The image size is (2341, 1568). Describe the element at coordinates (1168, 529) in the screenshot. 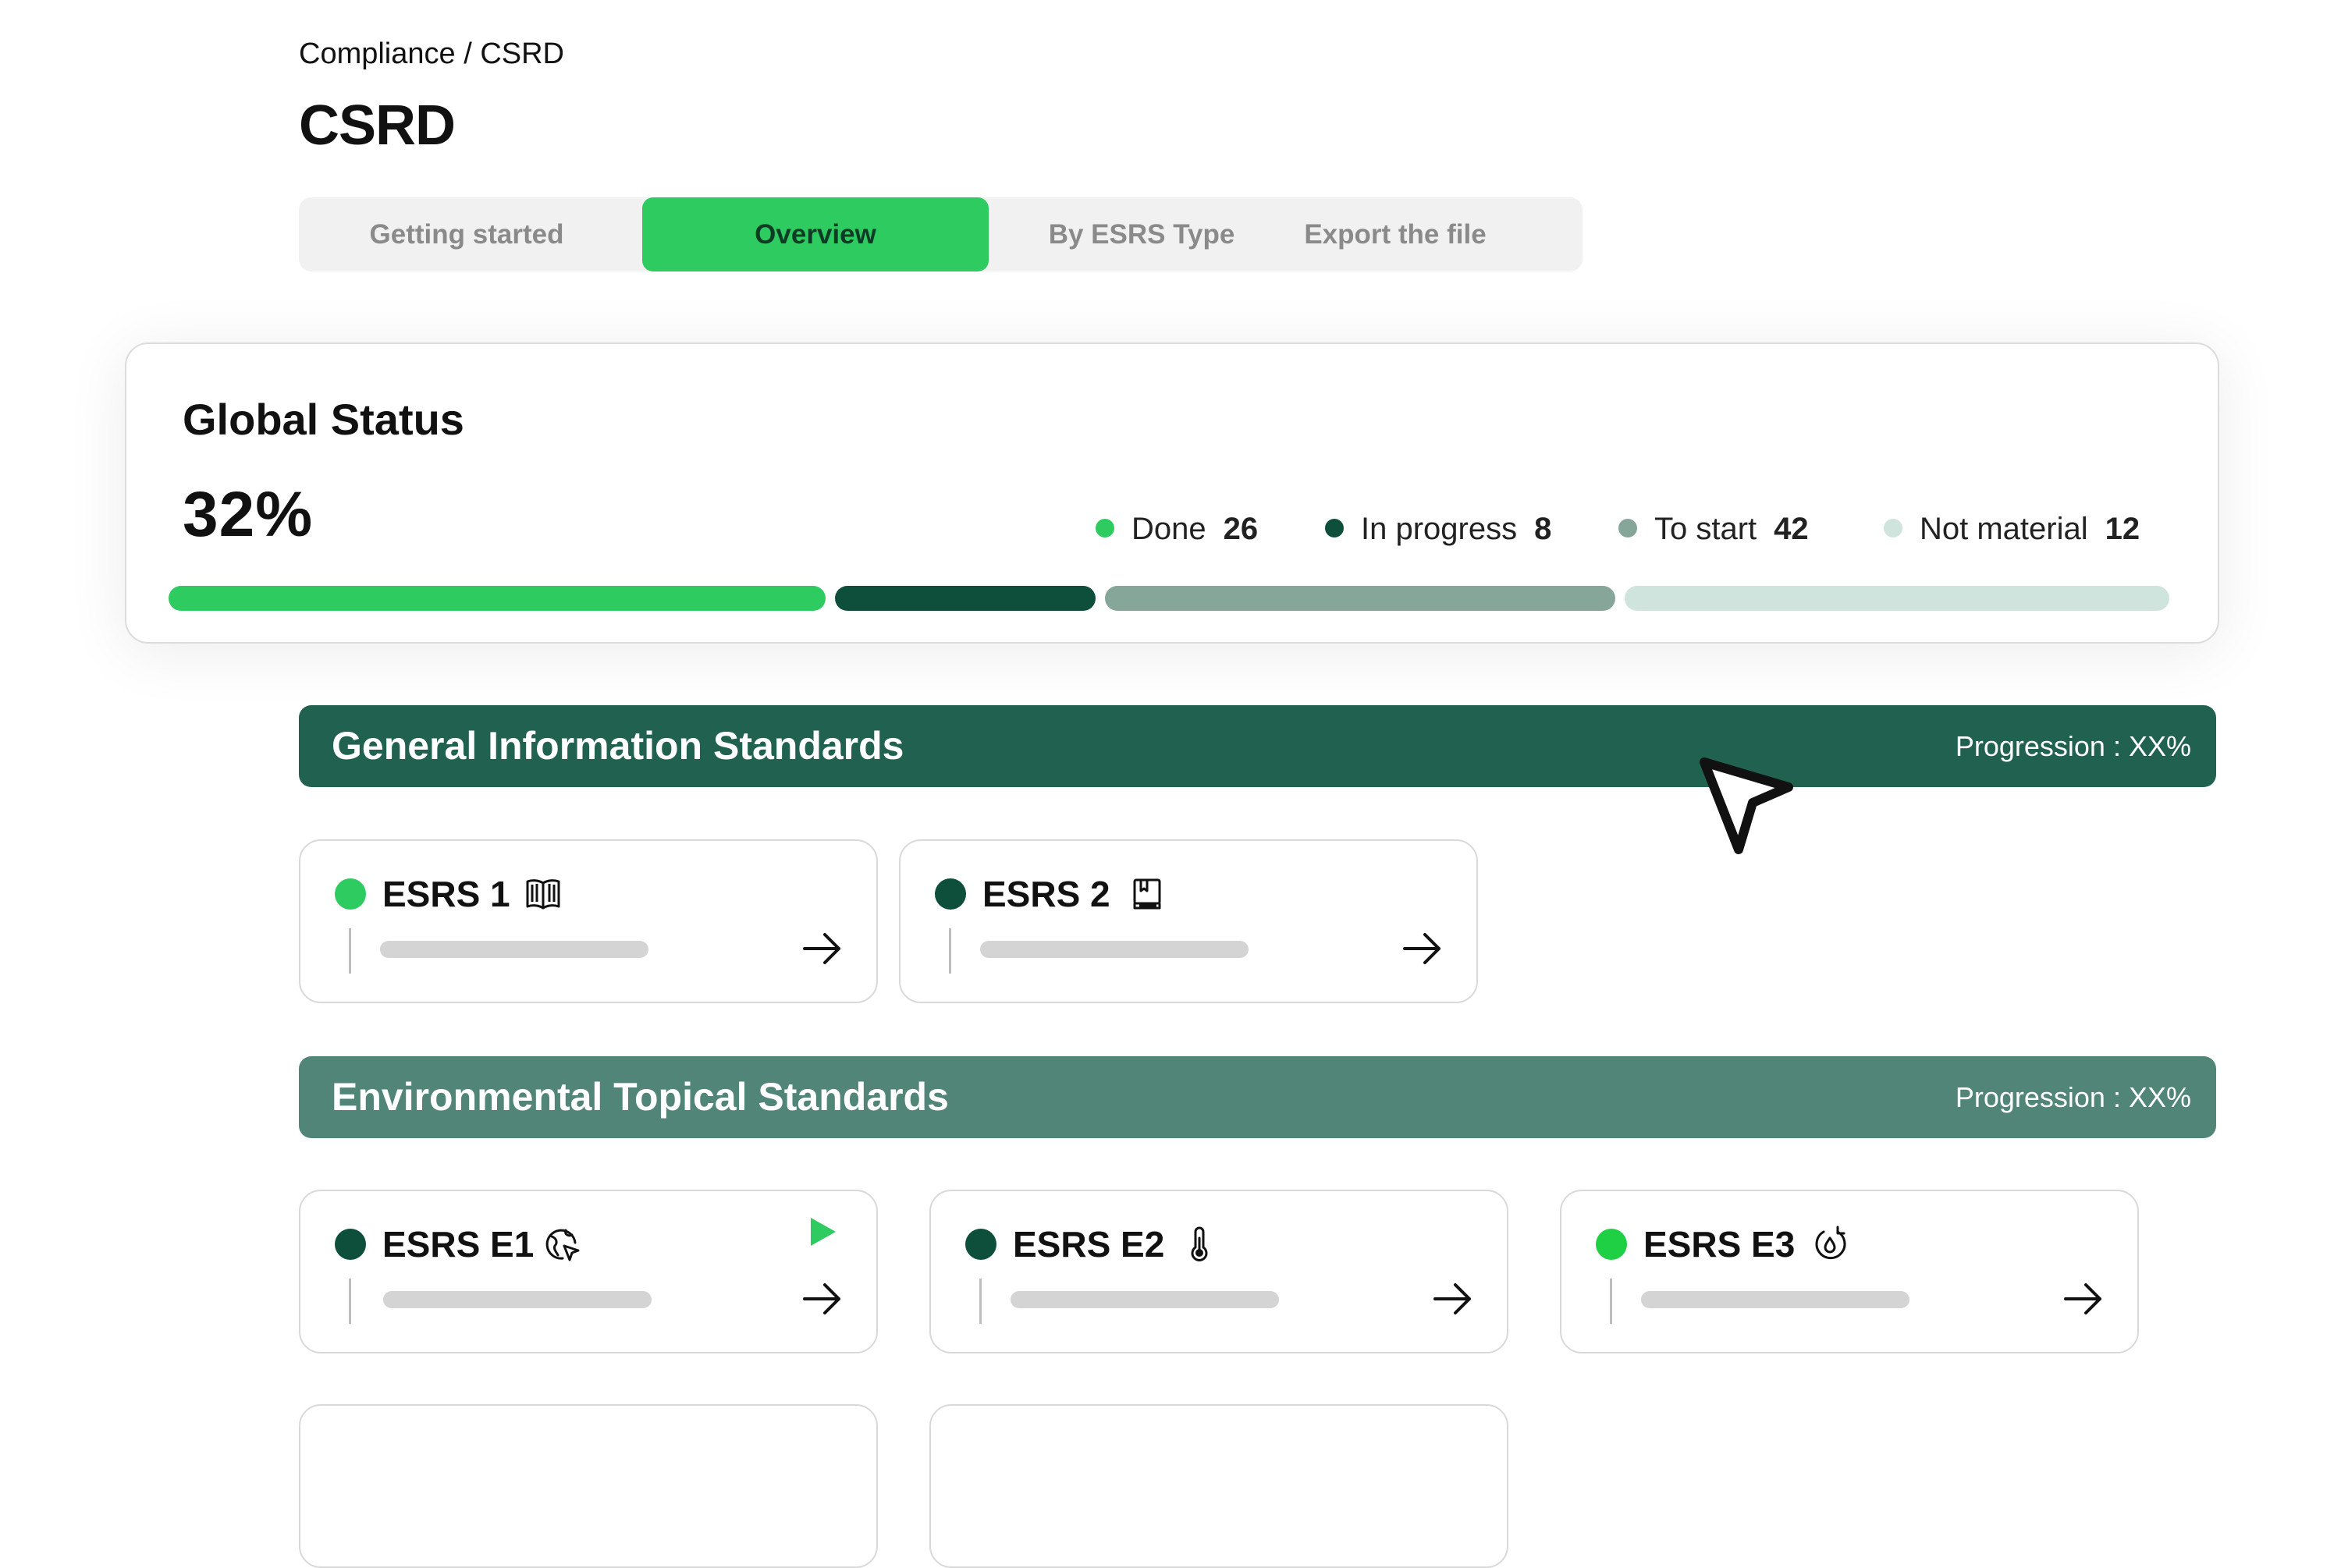

I see `legend-label: Done` at that location.